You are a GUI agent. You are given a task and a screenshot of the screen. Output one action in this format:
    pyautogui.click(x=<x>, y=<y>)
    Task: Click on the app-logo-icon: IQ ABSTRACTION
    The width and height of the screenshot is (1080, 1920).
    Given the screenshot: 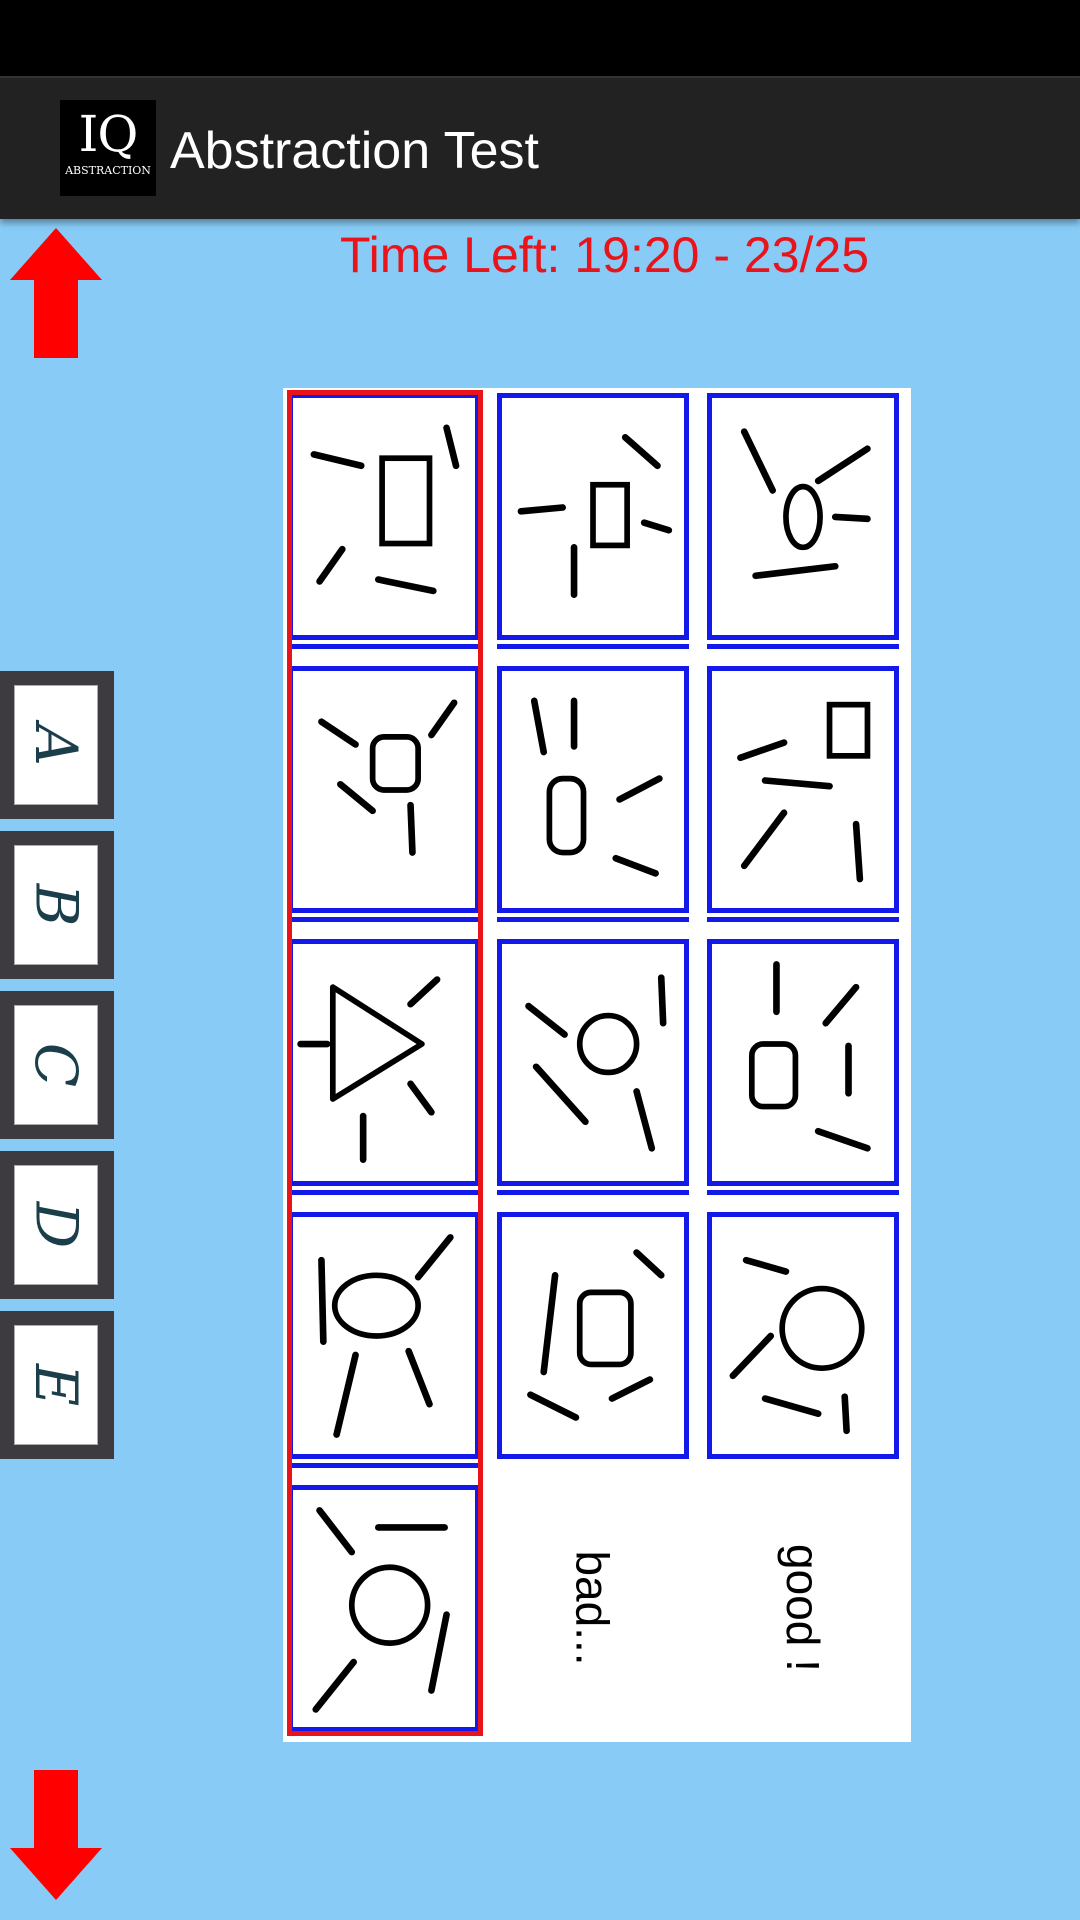 What is the action you would take?
    pyautogui.click(x=108, y=148)
    